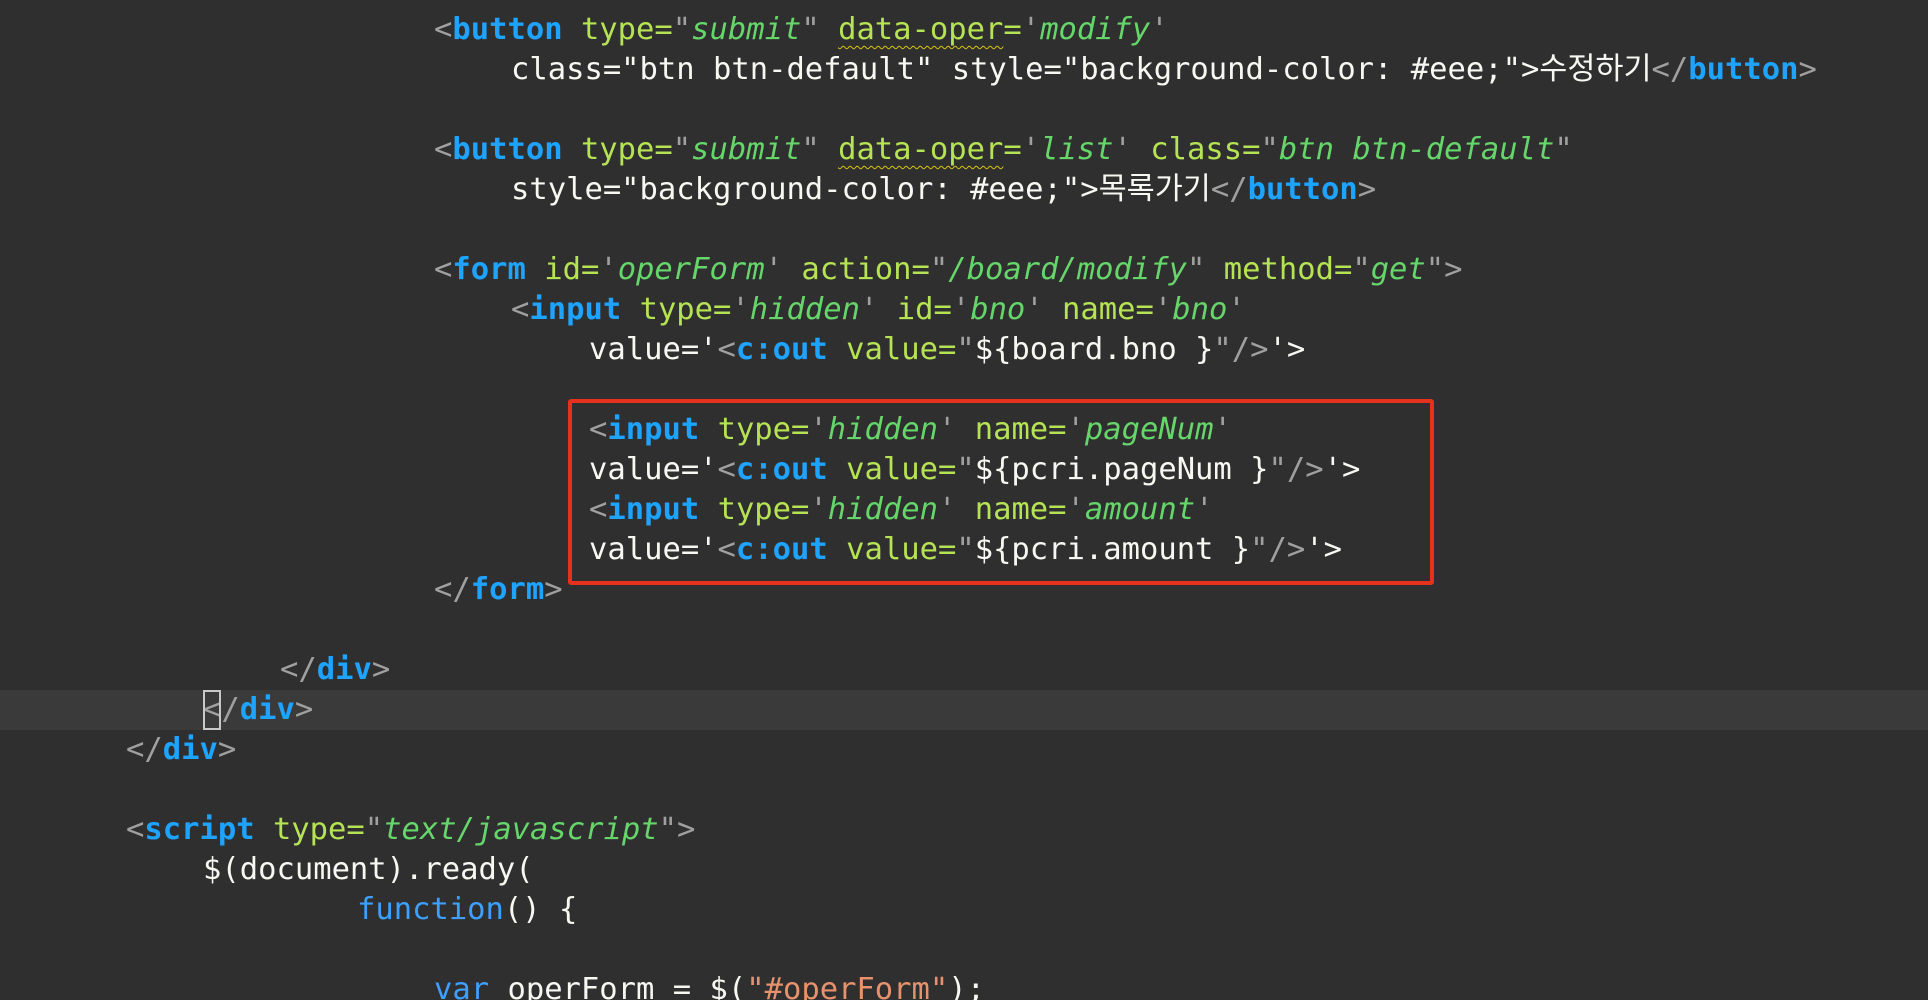  I want to click on code-line: <script type="text/javascript">, so click(964, 830).